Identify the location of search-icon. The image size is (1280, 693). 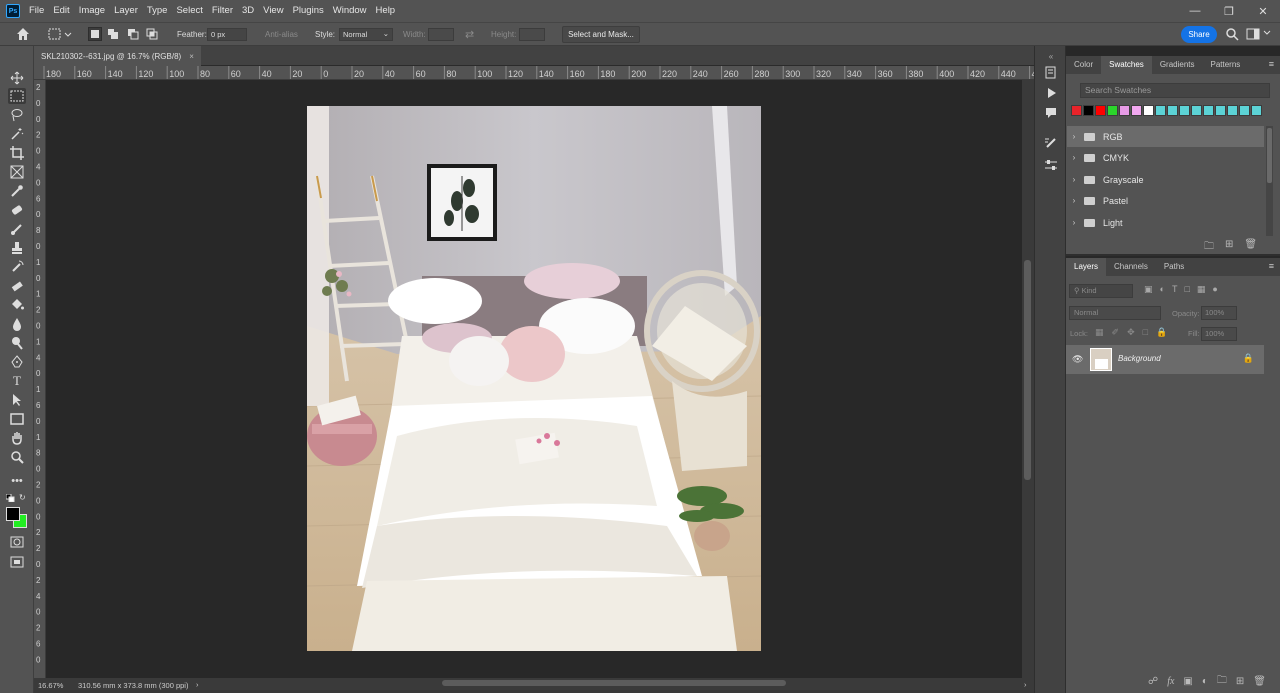
(1232, 35).